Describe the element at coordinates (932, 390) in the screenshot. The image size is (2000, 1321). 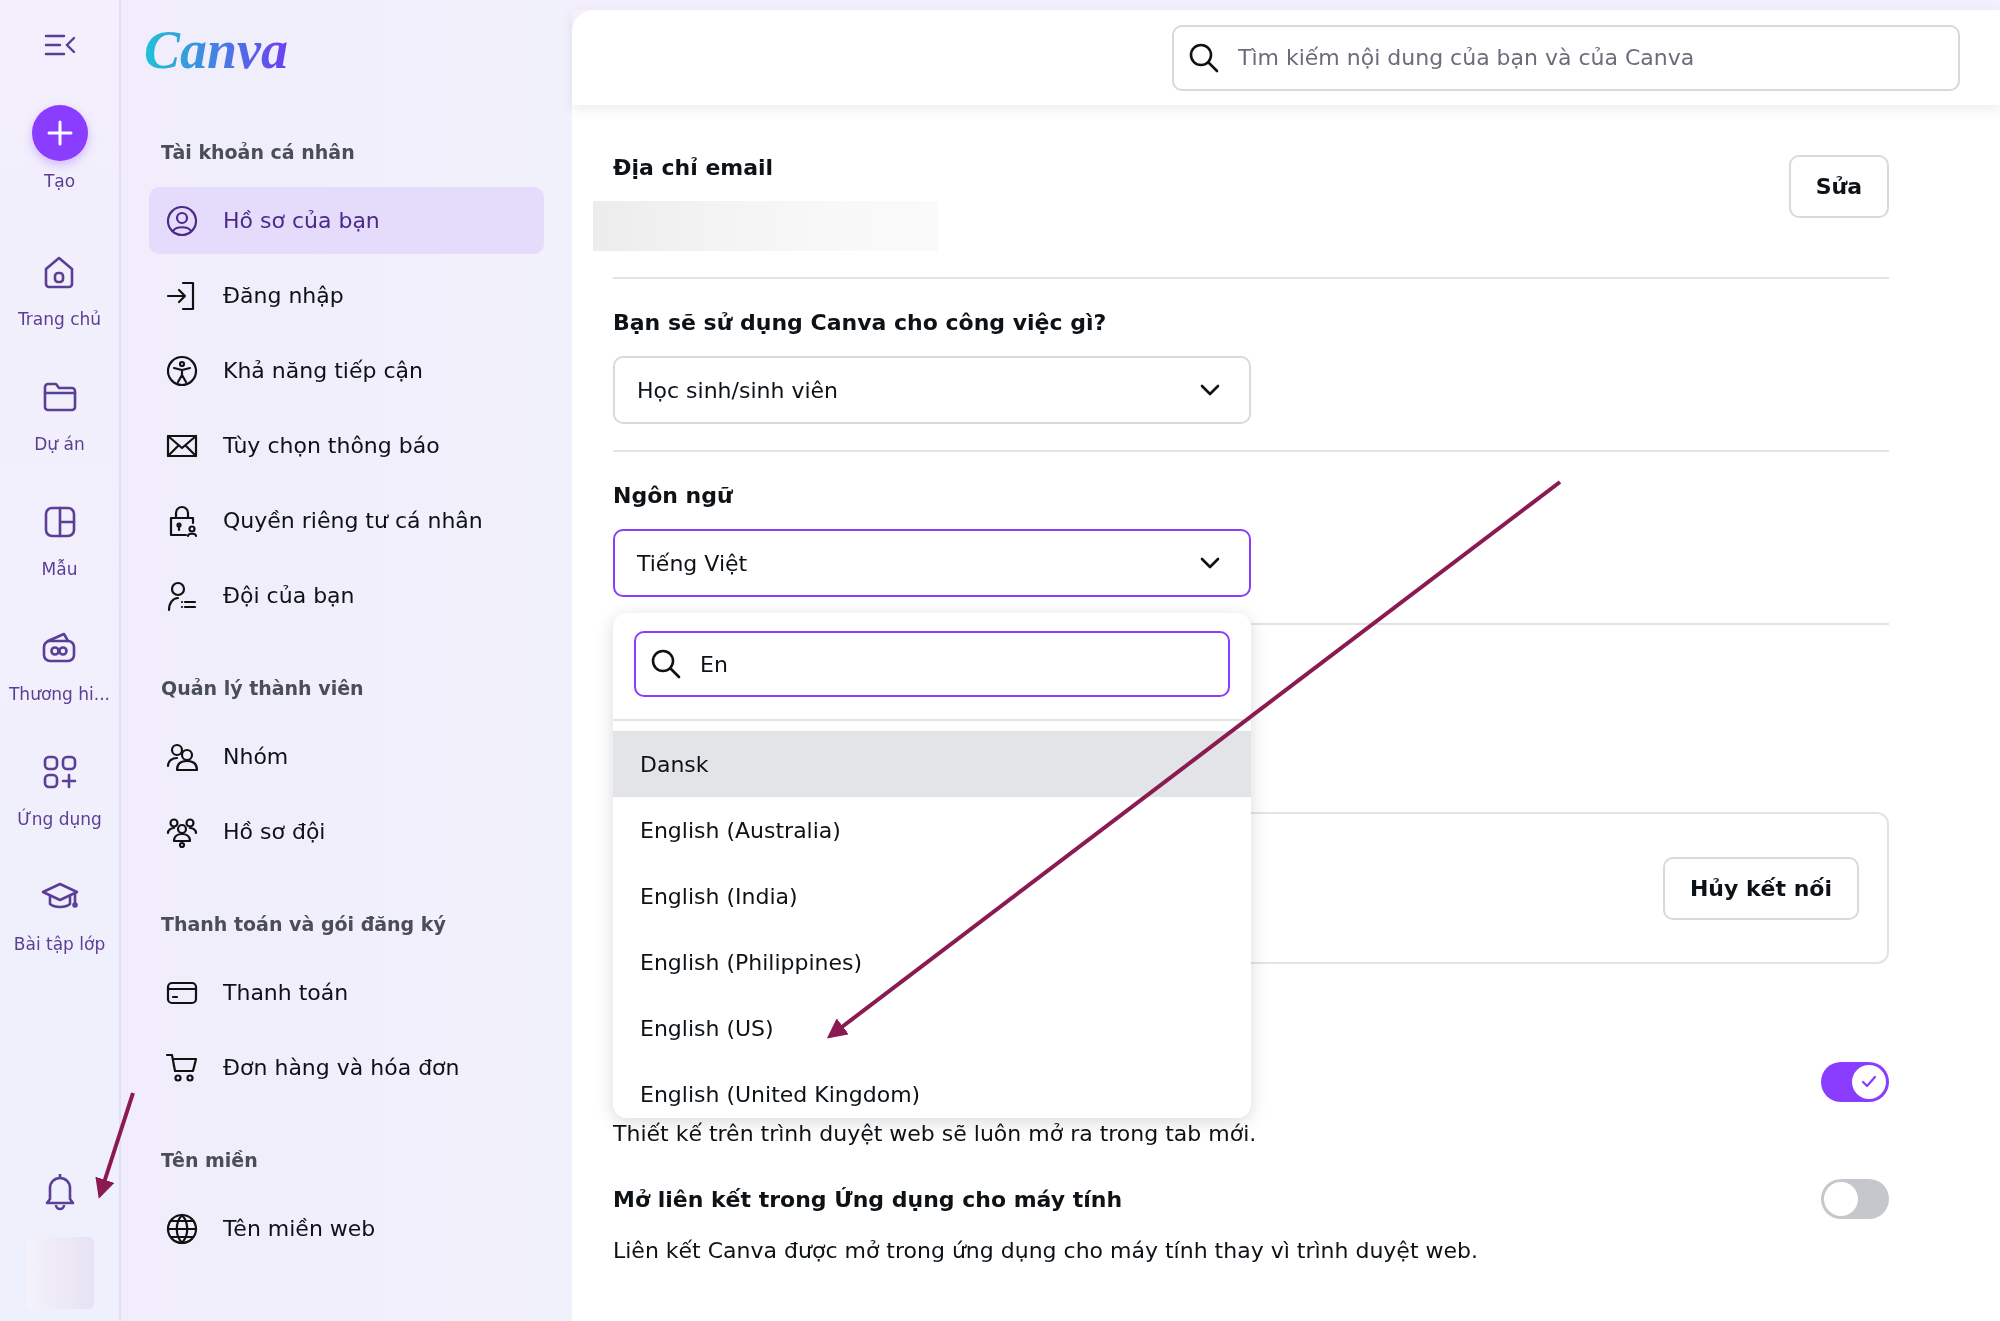
I see `usage-dropdown: Học sinh/sinh viên` at that location.